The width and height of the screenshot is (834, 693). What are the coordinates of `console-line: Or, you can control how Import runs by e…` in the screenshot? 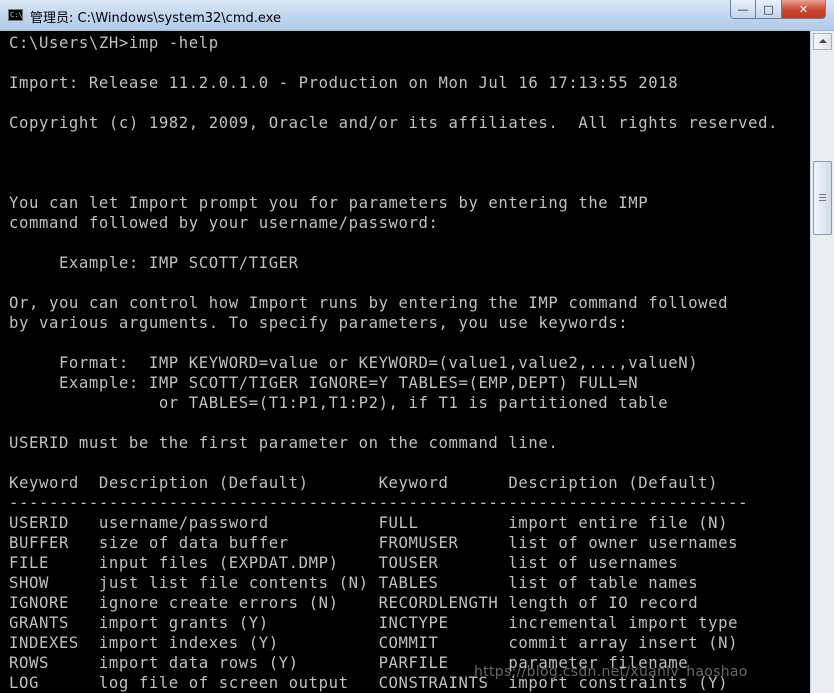 It's located at (369, 303).